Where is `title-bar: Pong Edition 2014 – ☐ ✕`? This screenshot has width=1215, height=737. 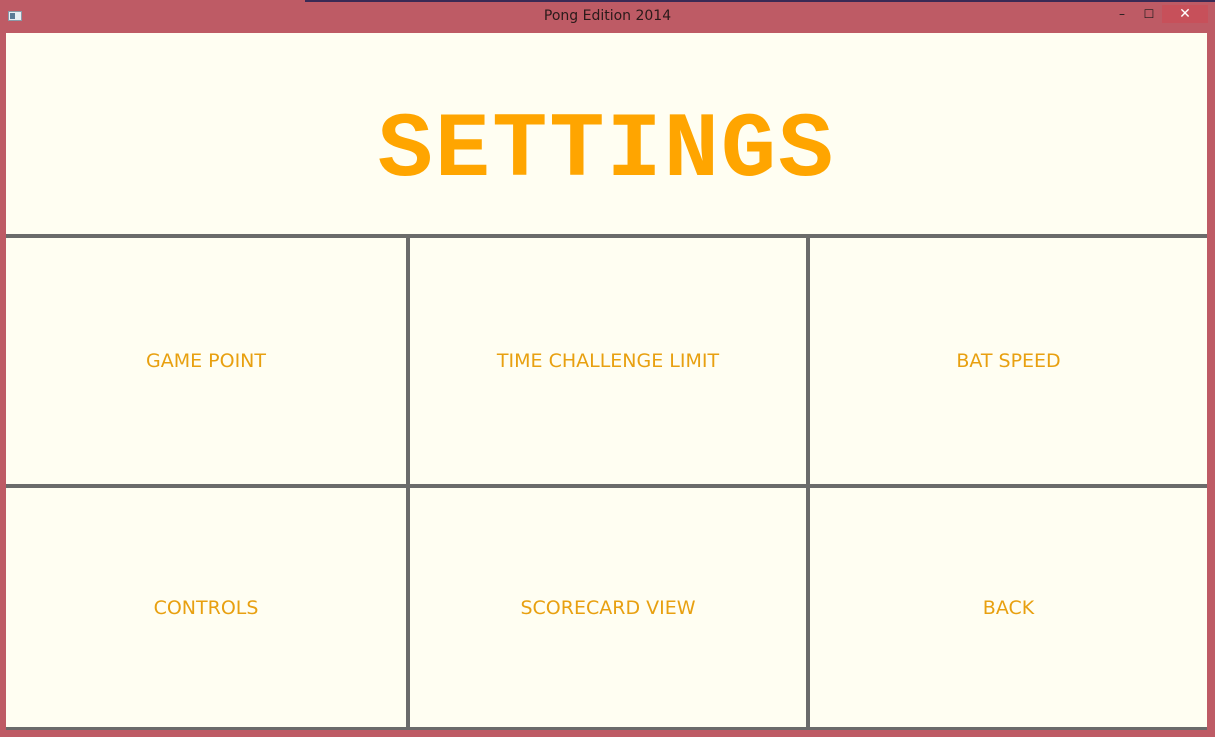
title-bar: Pong Edition 2014 – ☐ ✕ is located at coordinates (607, 16).